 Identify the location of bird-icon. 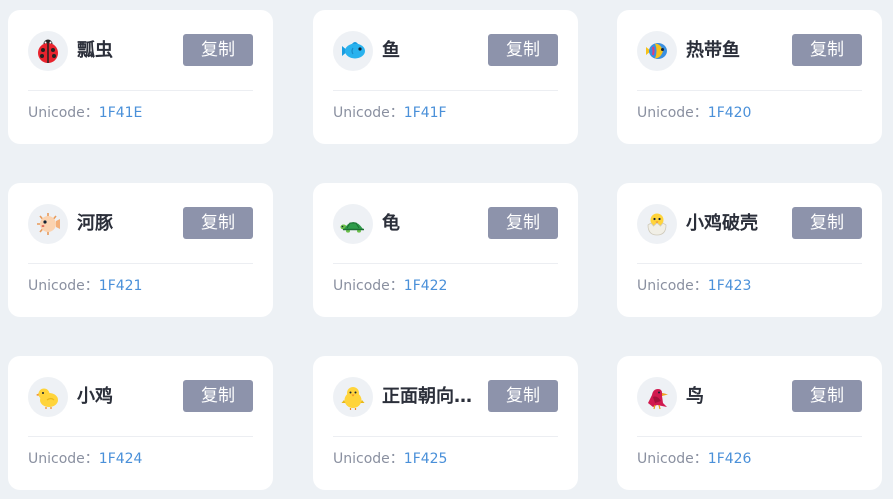
(657, 397).